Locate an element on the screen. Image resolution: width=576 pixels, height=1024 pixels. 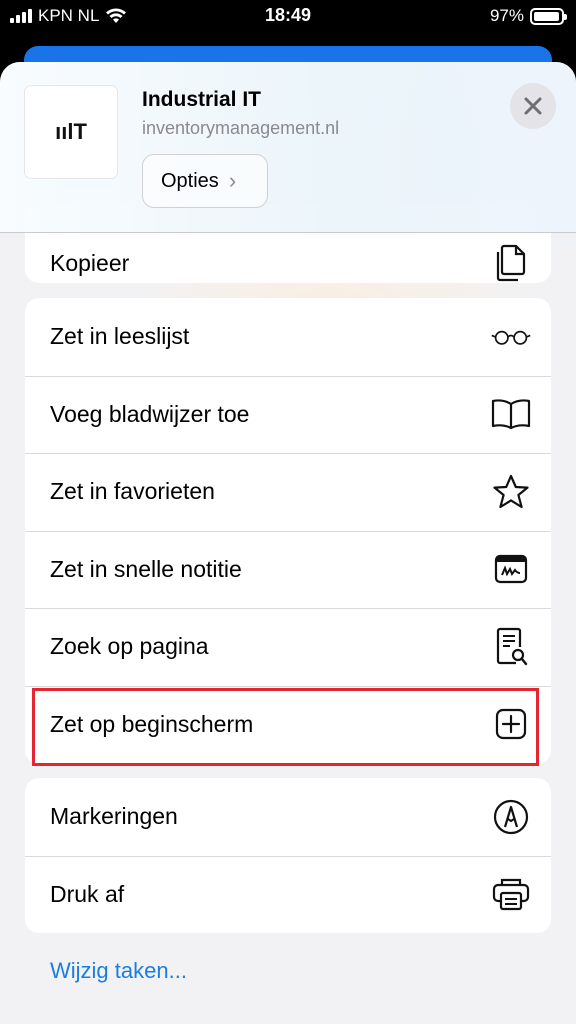
find-on-page-label: Zoek op pagina is located at coordinates (129, 646).